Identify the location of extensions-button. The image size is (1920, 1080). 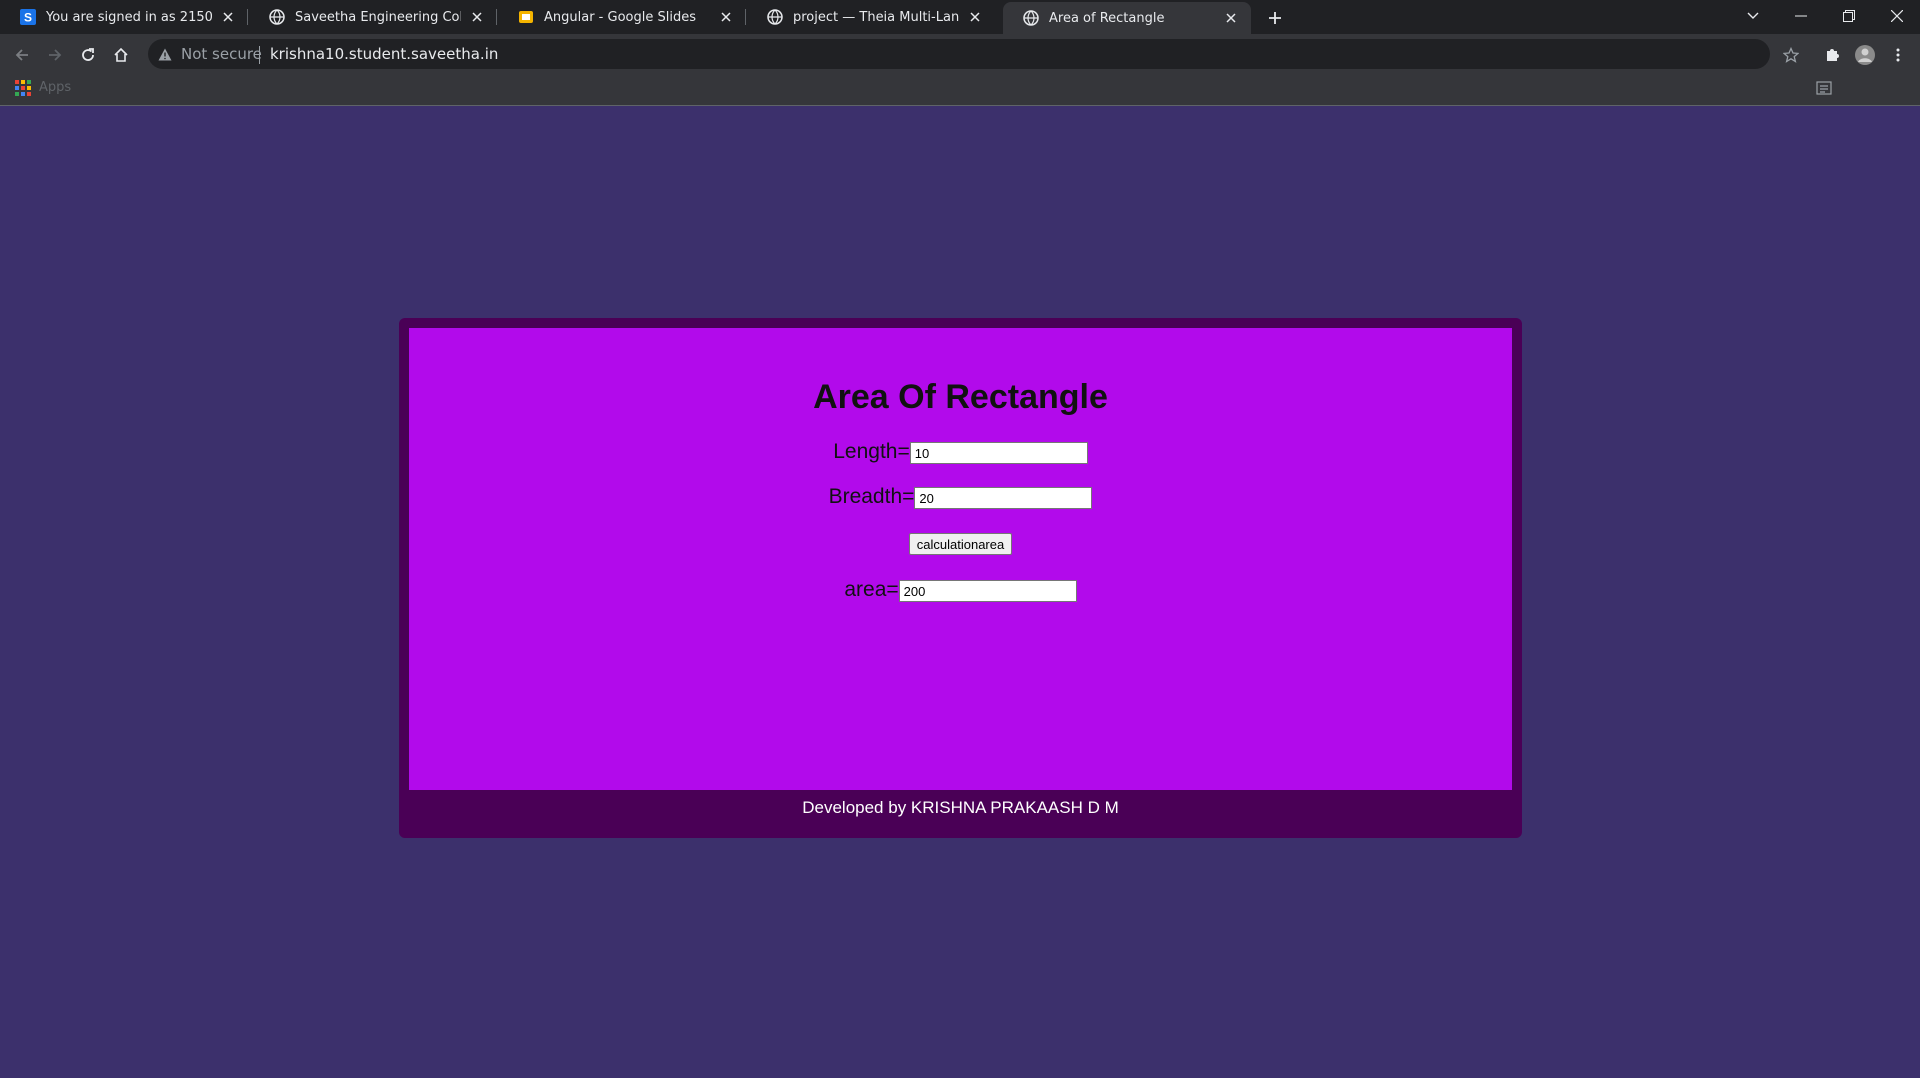
(1832, 55).